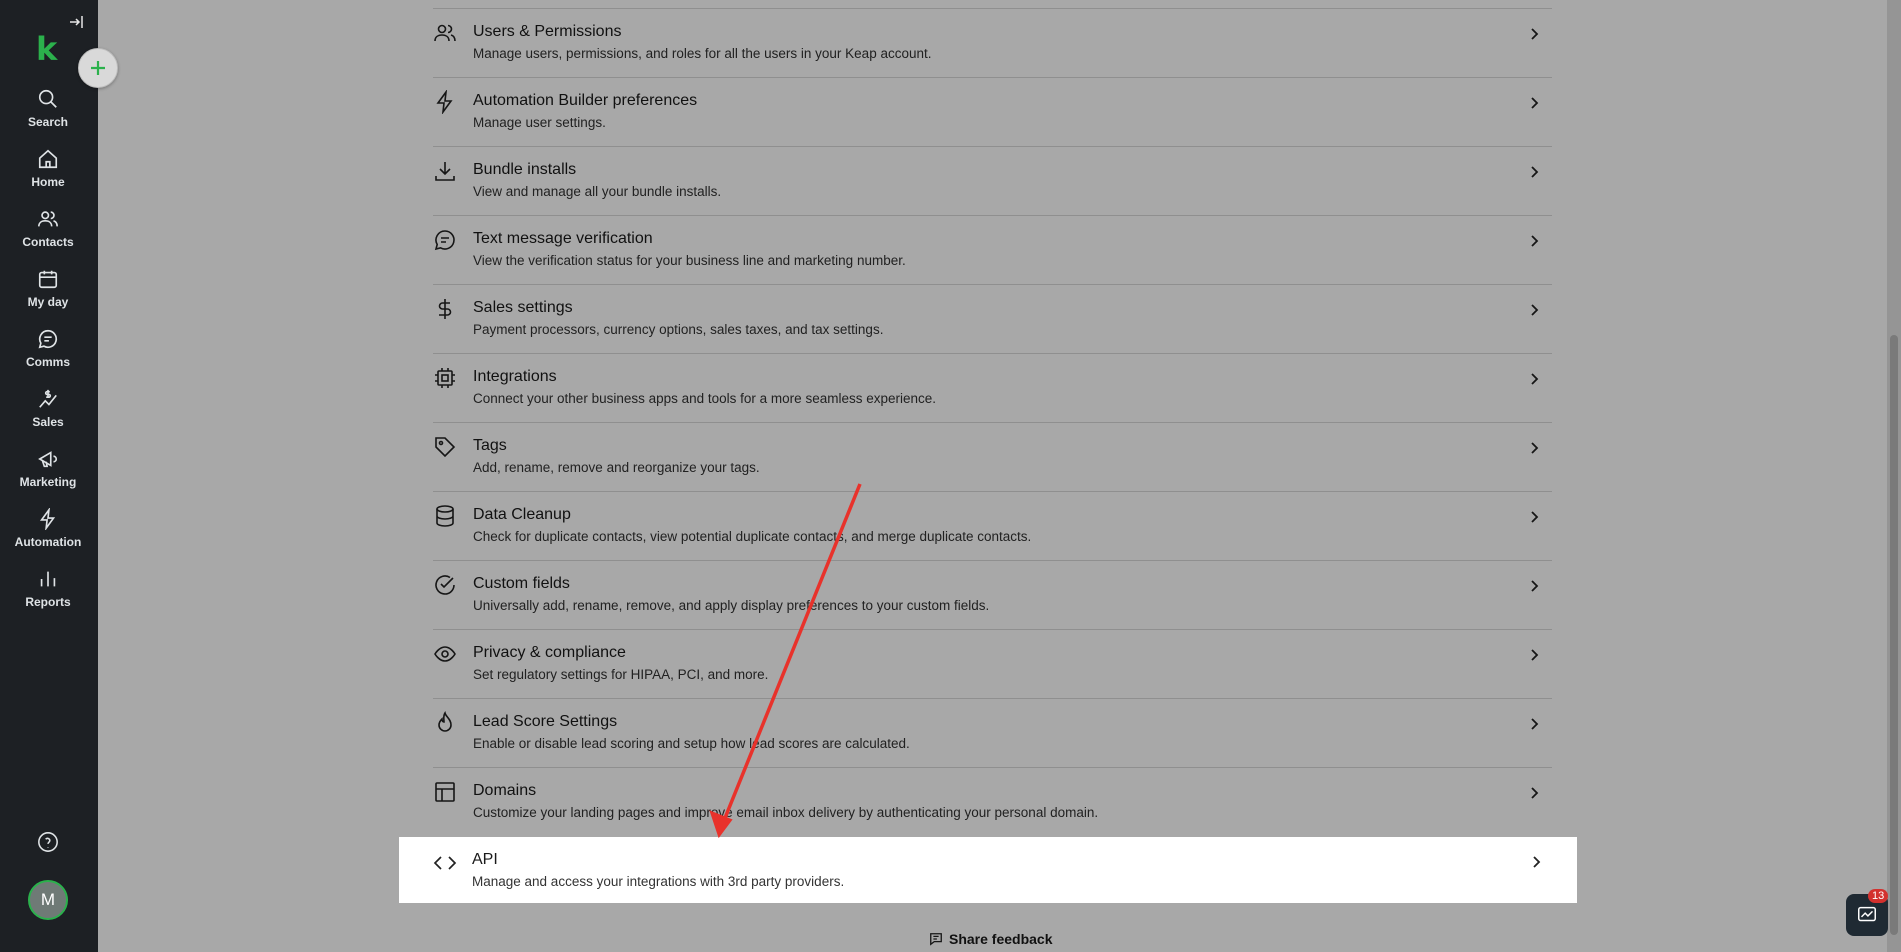 This screenshot has width=1901, height=952. Describe the element at coordinates (48, 579) in the screenshot. I see `bar-chart-icon` at that location.